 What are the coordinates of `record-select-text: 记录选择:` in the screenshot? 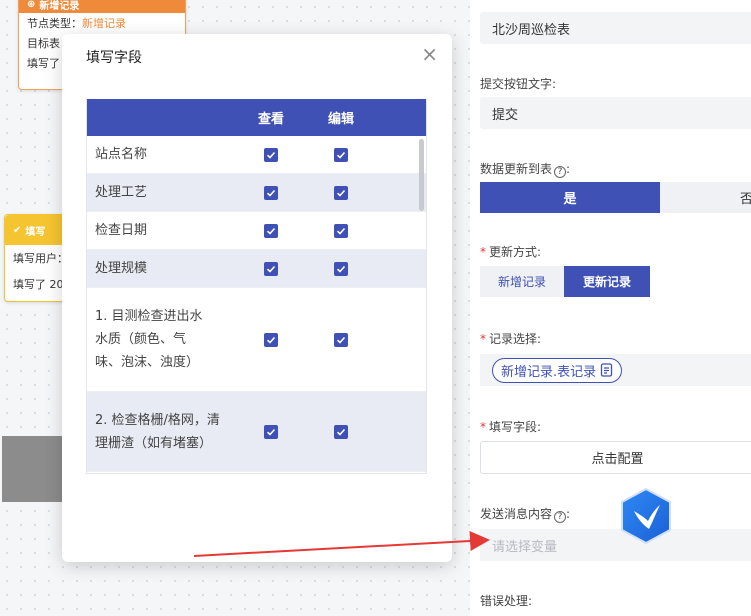 It's located at (515, 339).